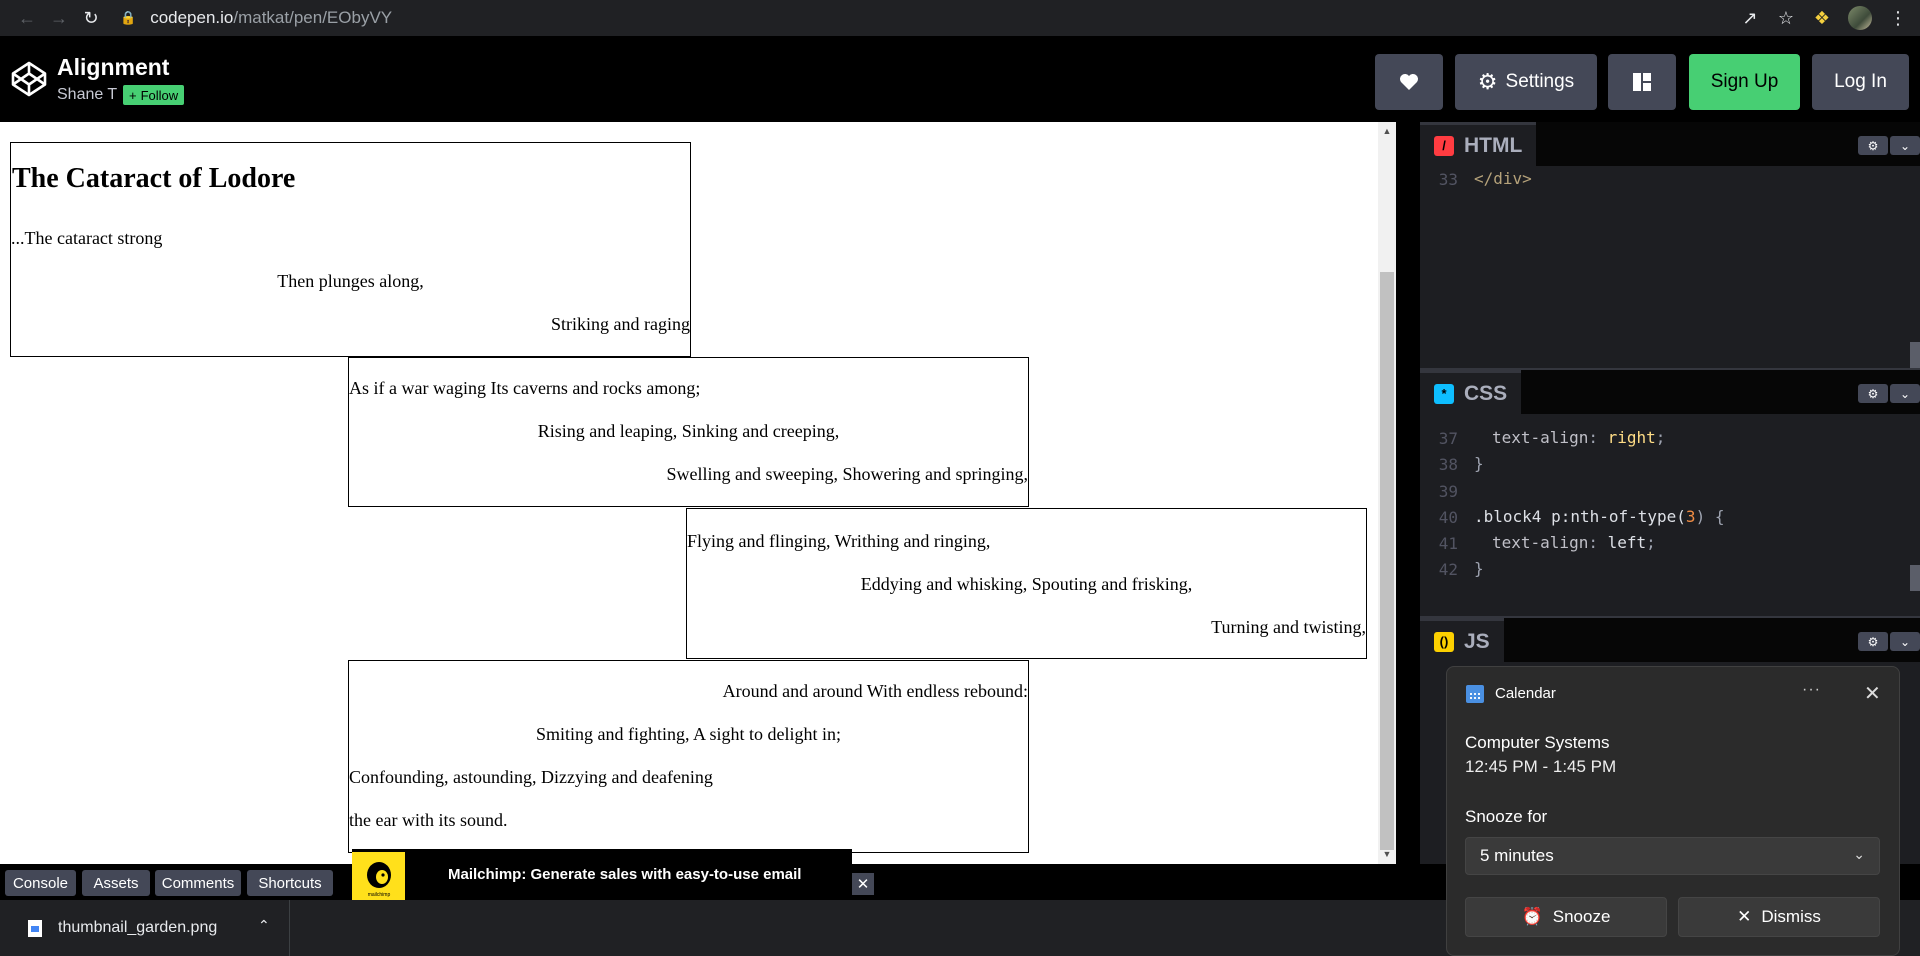  Describe the element at coordinates (863, 884) in the screenshot. I see `ad-close-icon: ✕` at that location.